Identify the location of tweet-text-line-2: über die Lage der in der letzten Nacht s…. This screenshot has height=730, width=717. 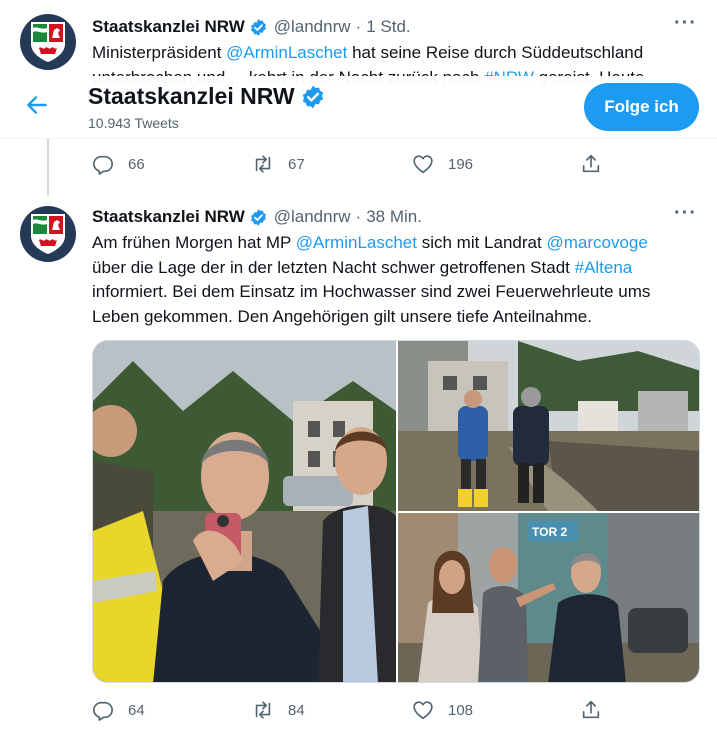
(362, 267).